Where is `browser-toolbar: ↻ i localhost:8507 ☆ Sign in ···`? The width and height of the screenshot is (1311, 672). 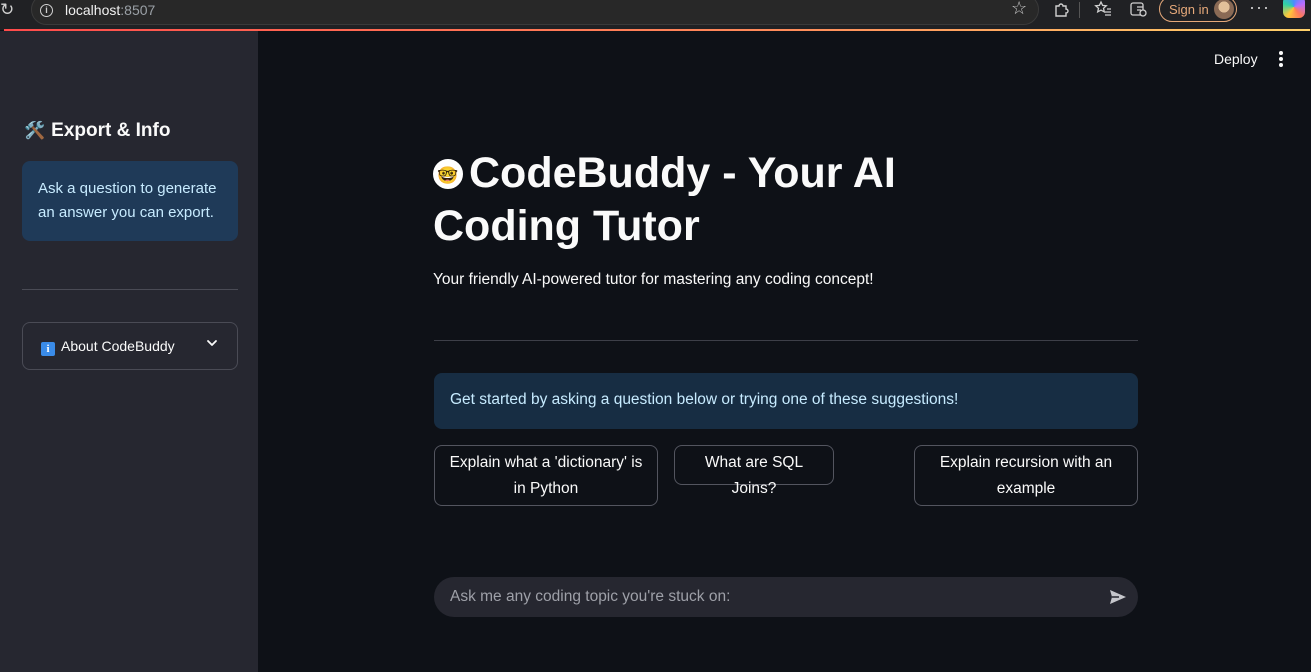 browser-toolbar: ↻ i localhost:8507 ☆ Sign in ··· is located at coordinates (655, 15).